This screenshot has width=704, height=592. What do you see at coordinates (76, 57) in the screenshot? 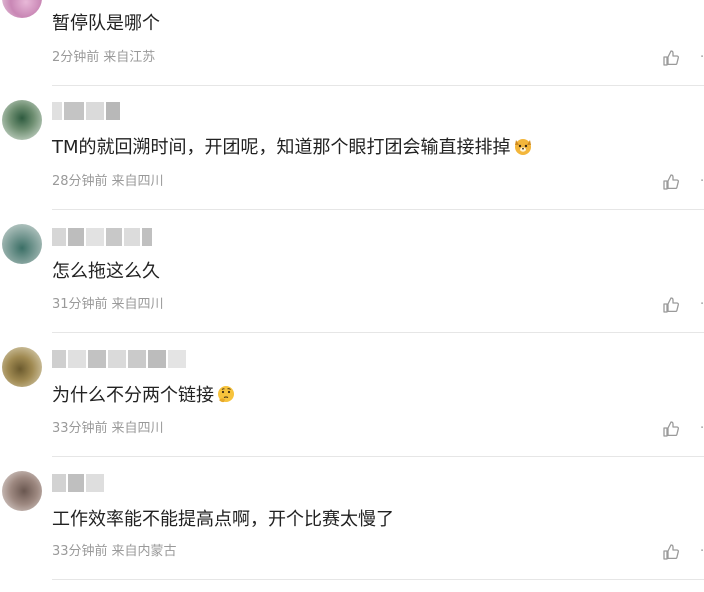
I see `comment-time: 2分钟前` at bounding box center [76, 57].